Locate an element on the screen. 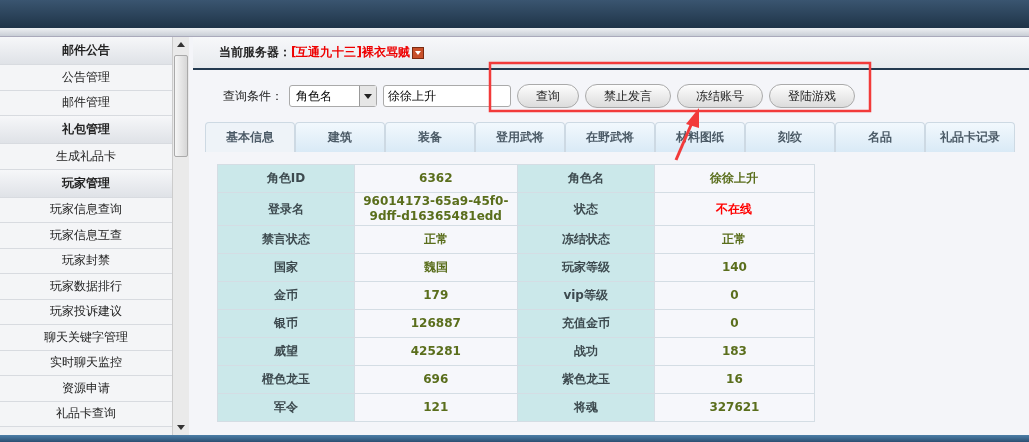  field-label: 国家 is located at coordinates (286, 267).